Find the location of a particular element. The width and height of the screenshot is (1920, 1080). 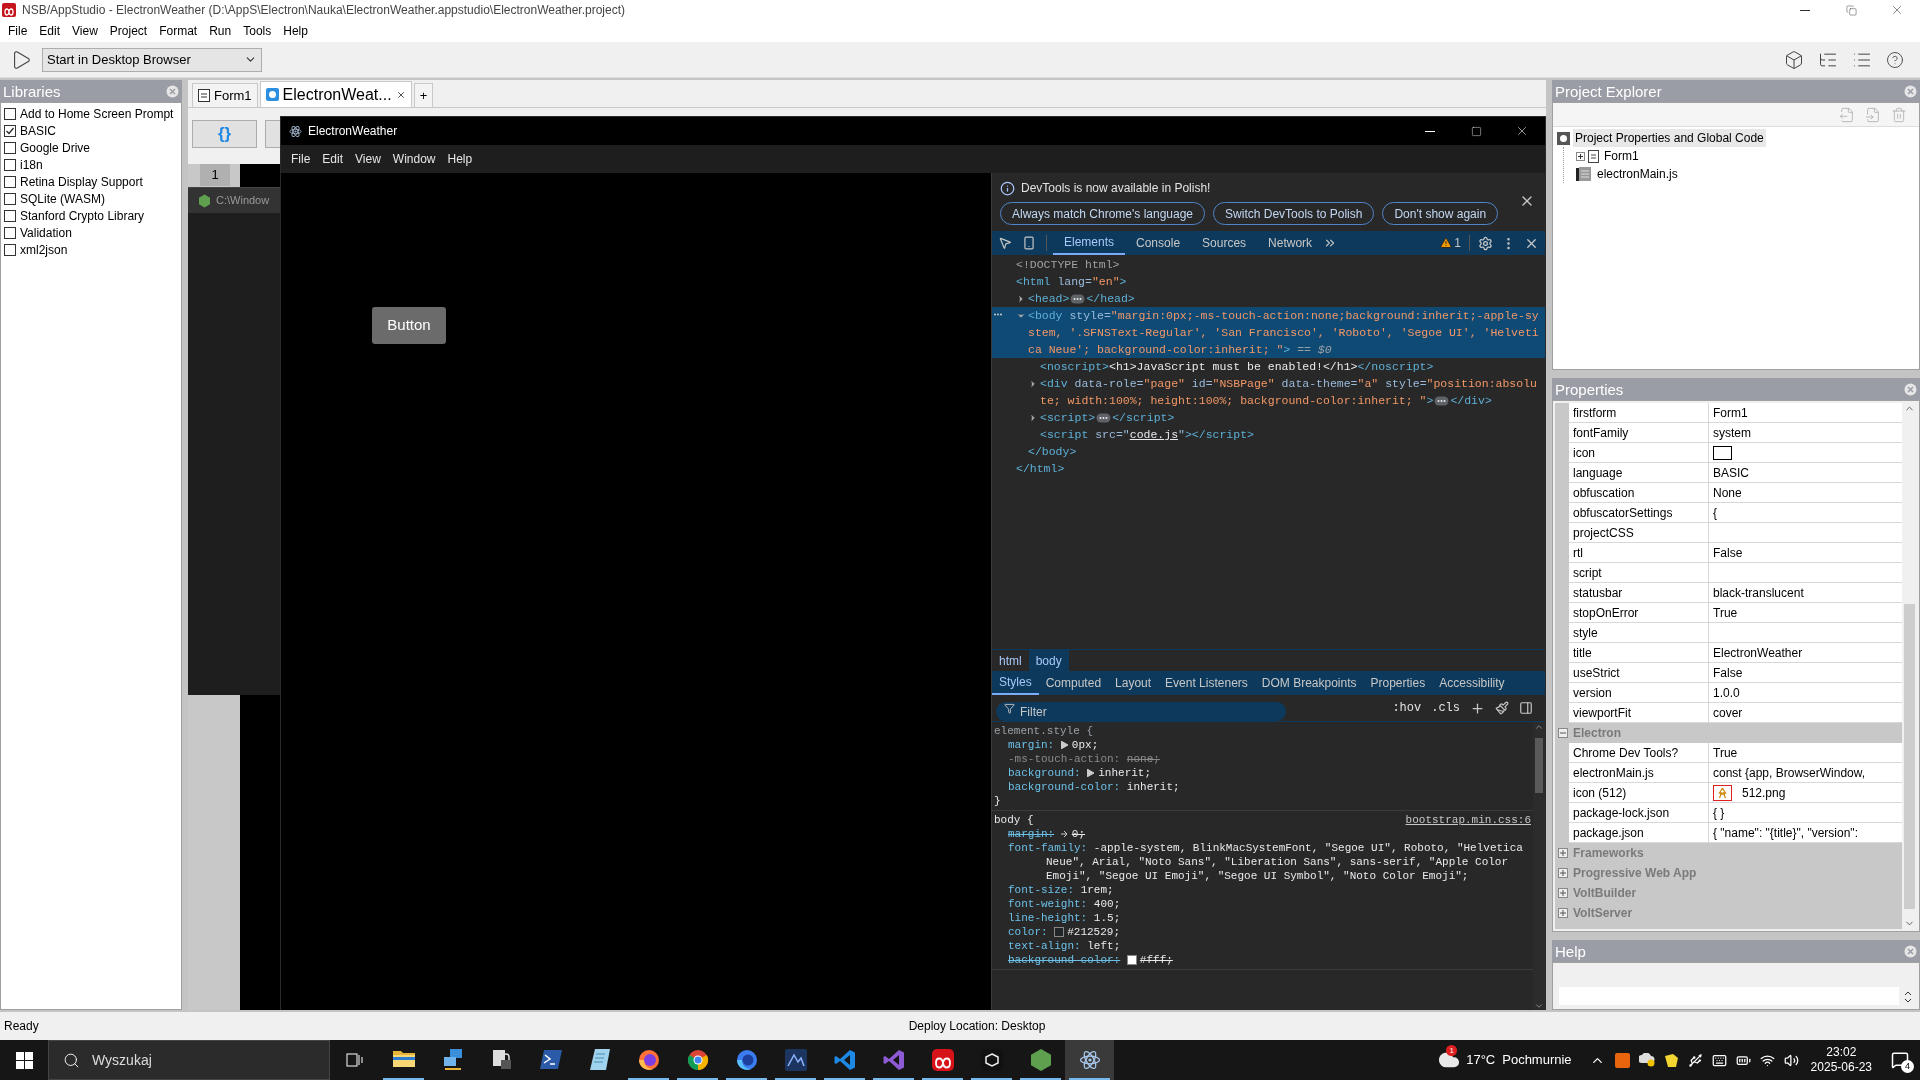

pane-tab: Accessibility is located at coordinates (1472, 683).